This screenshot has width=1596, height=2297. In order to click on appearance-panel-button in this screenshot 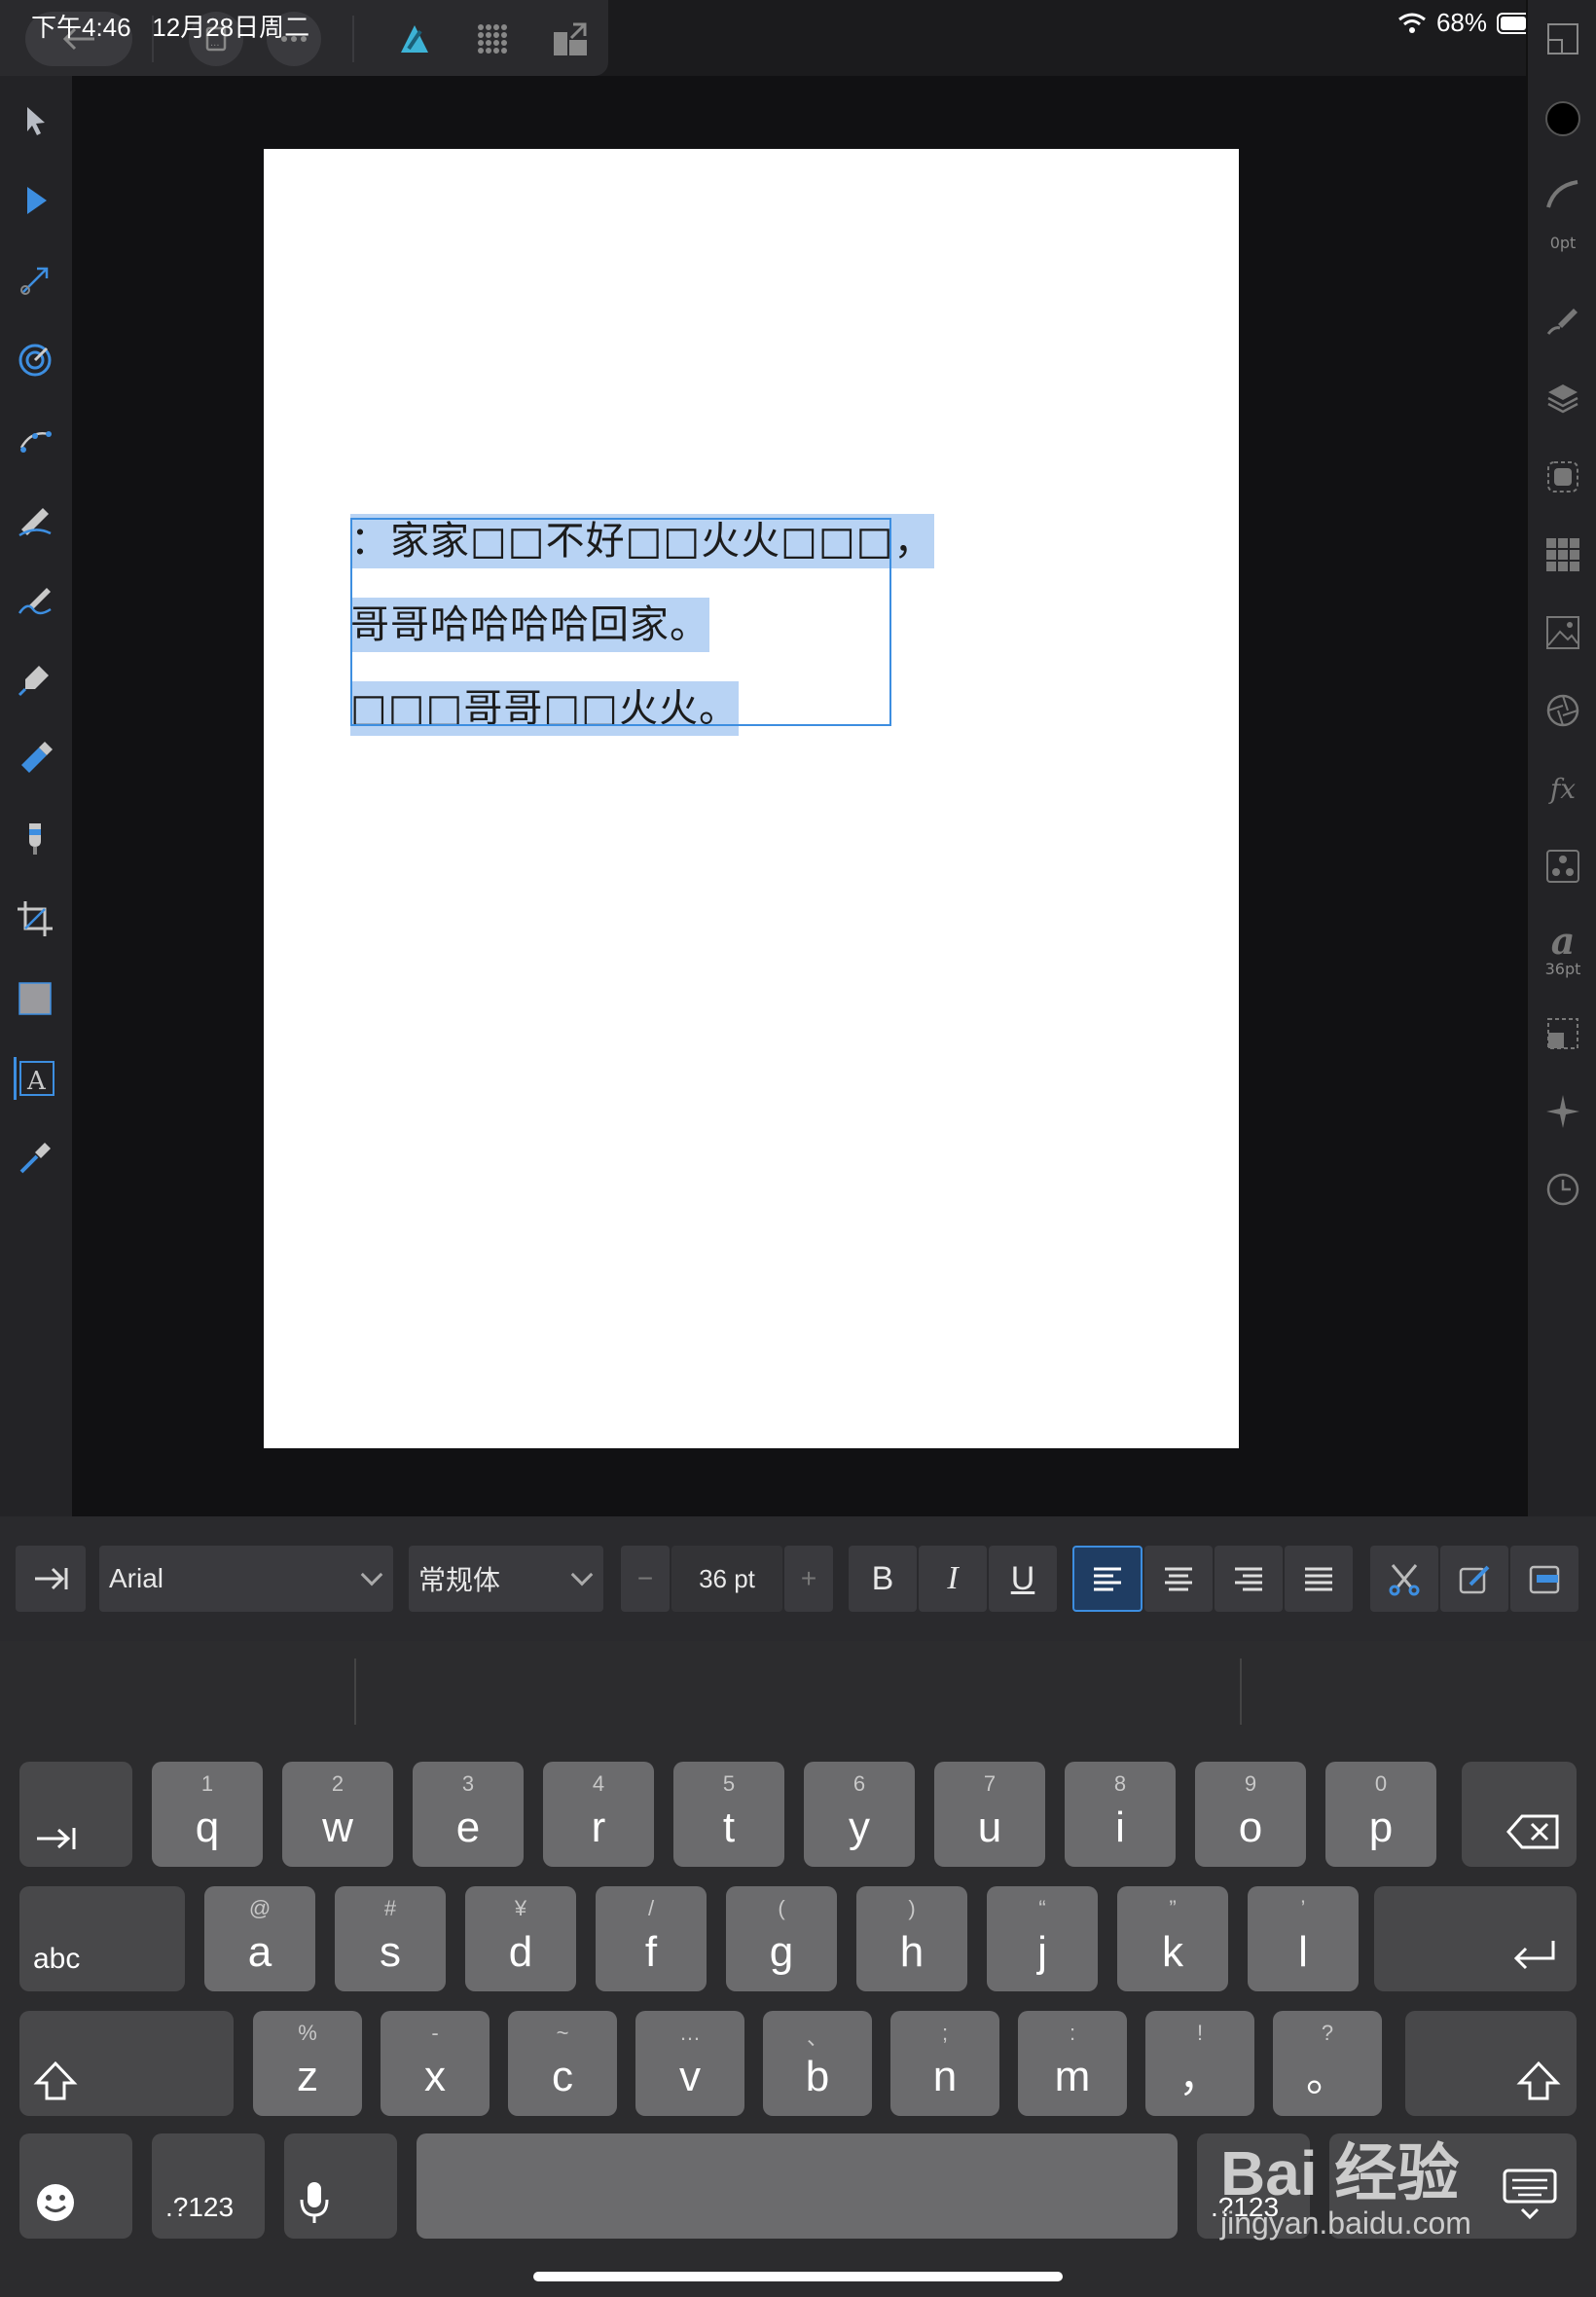, I will do `click(1563, 477)`.